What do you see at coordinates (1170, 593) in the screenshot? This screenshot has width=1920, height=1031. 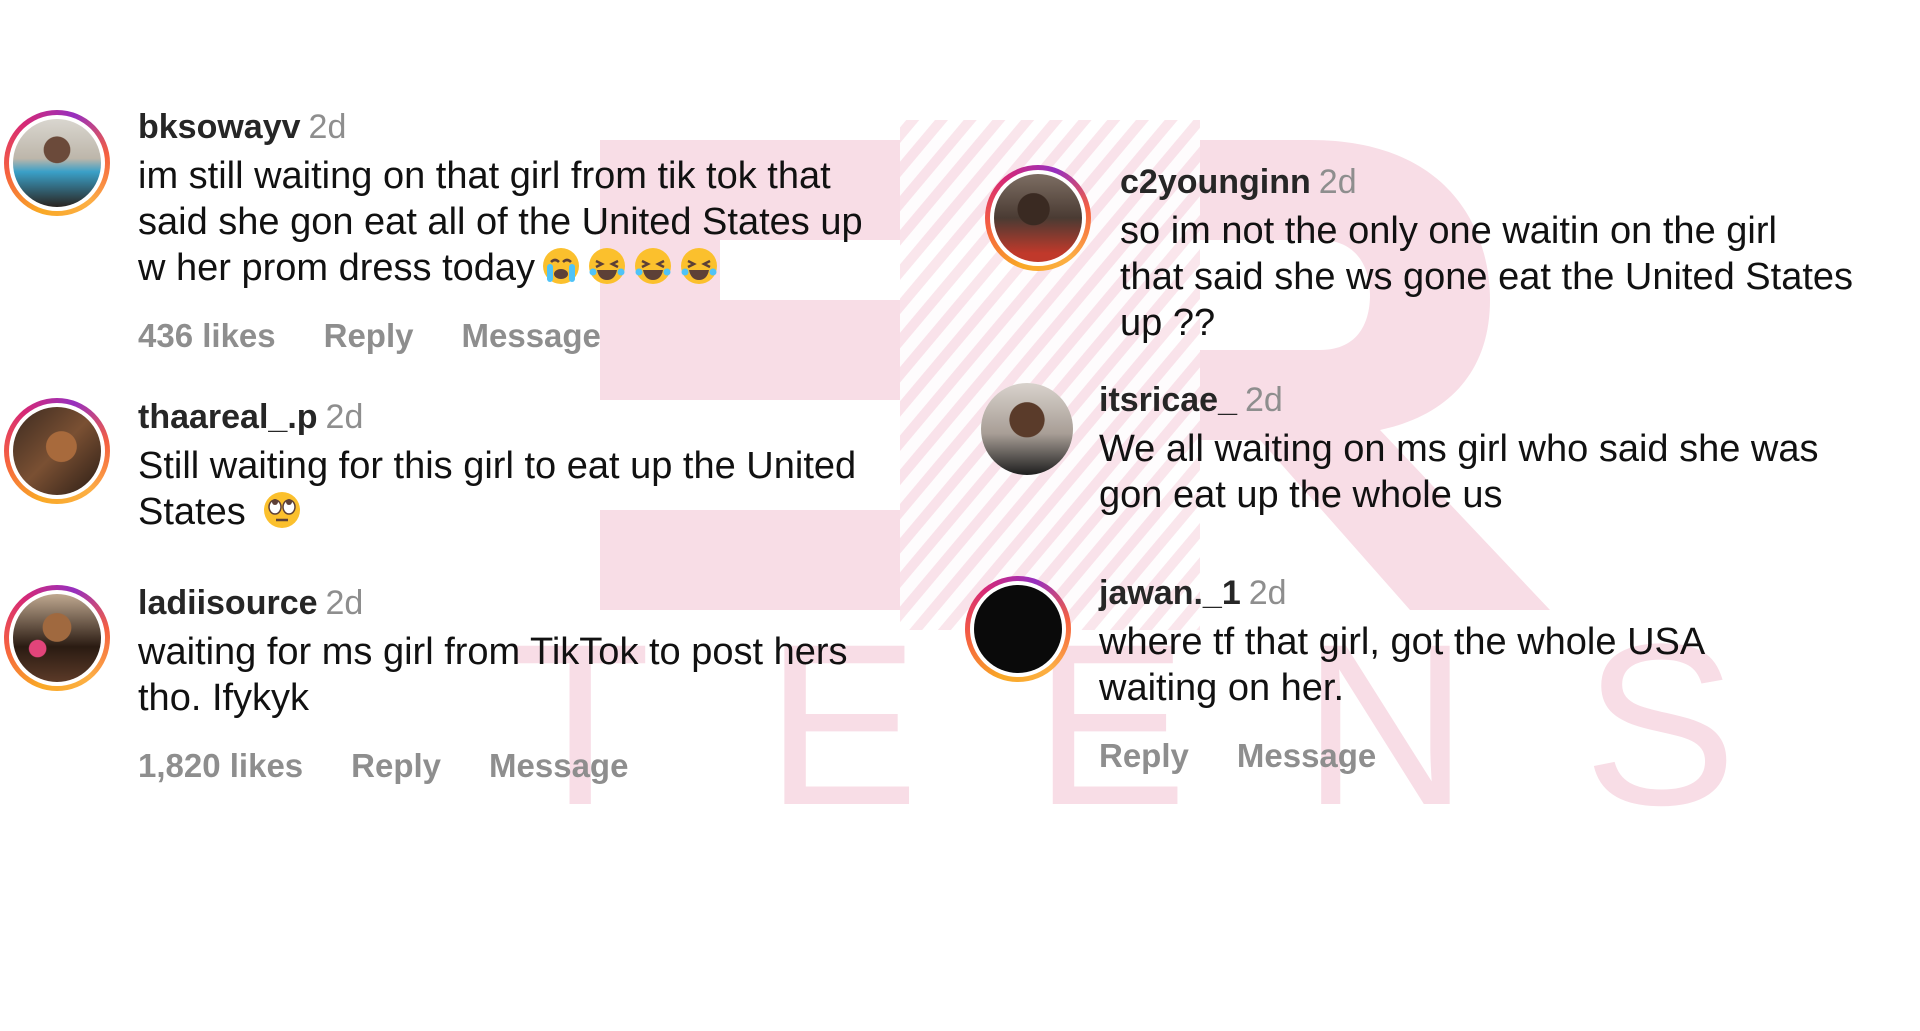 I see `comment-username: jawan._1` at bounding box center [1170, 593].